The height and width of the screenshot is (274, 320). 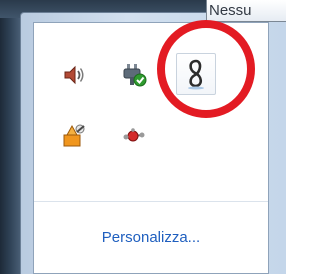 I want to click on user-update-icon, so click(x=74, y=135).